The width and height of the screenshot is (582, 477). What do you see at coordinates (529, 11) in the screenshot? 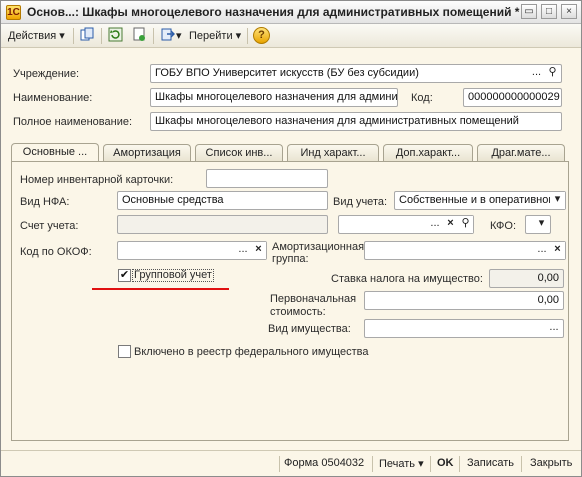
I see `restore-button: ▭` at bounding box center [529, 11].